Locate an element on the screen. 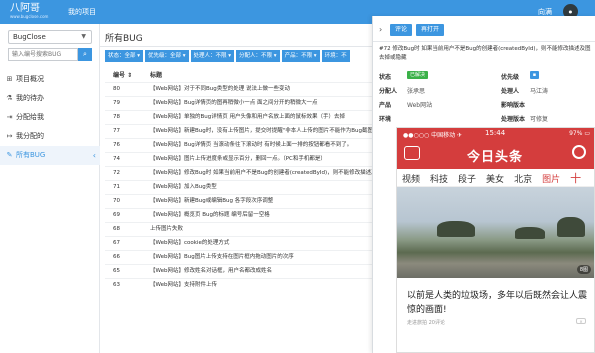  table-row: 68 上传图片失败 is located at coordinates (238, 229).